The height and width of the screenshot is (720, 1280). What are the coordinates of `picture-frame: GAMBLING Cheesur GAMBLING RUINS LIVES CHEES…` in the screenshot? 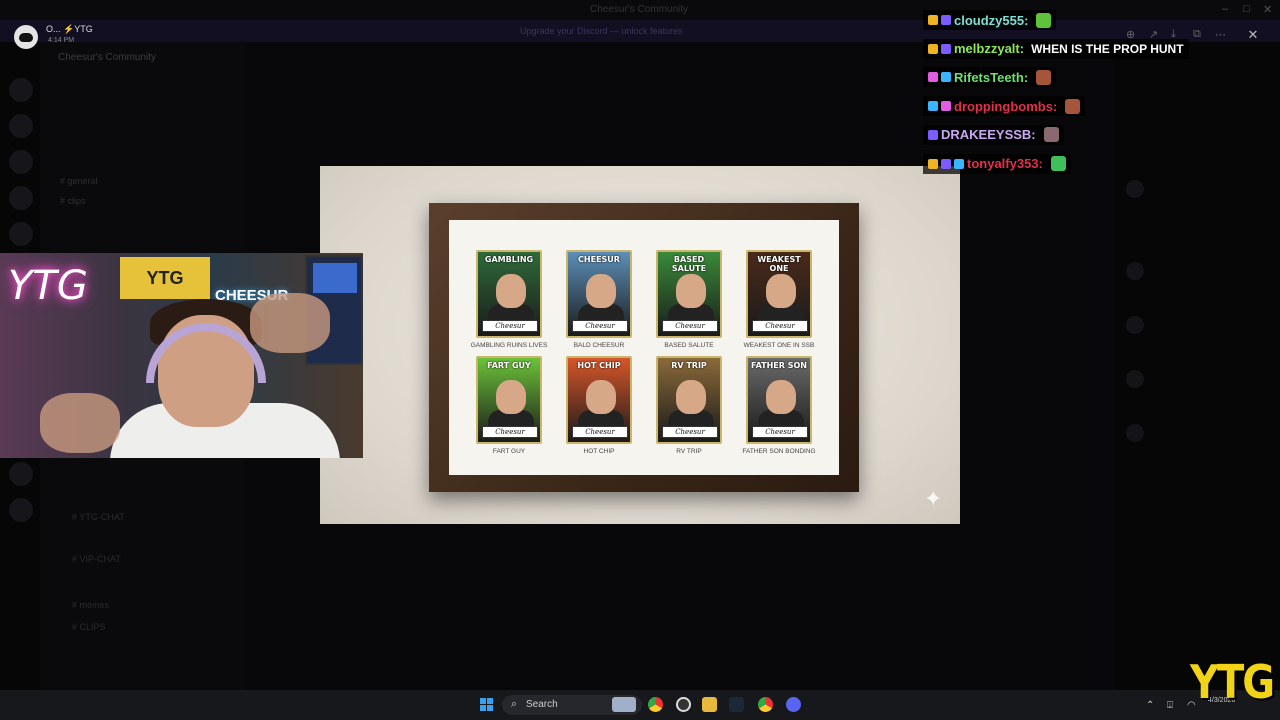 It's located at (644, 347).